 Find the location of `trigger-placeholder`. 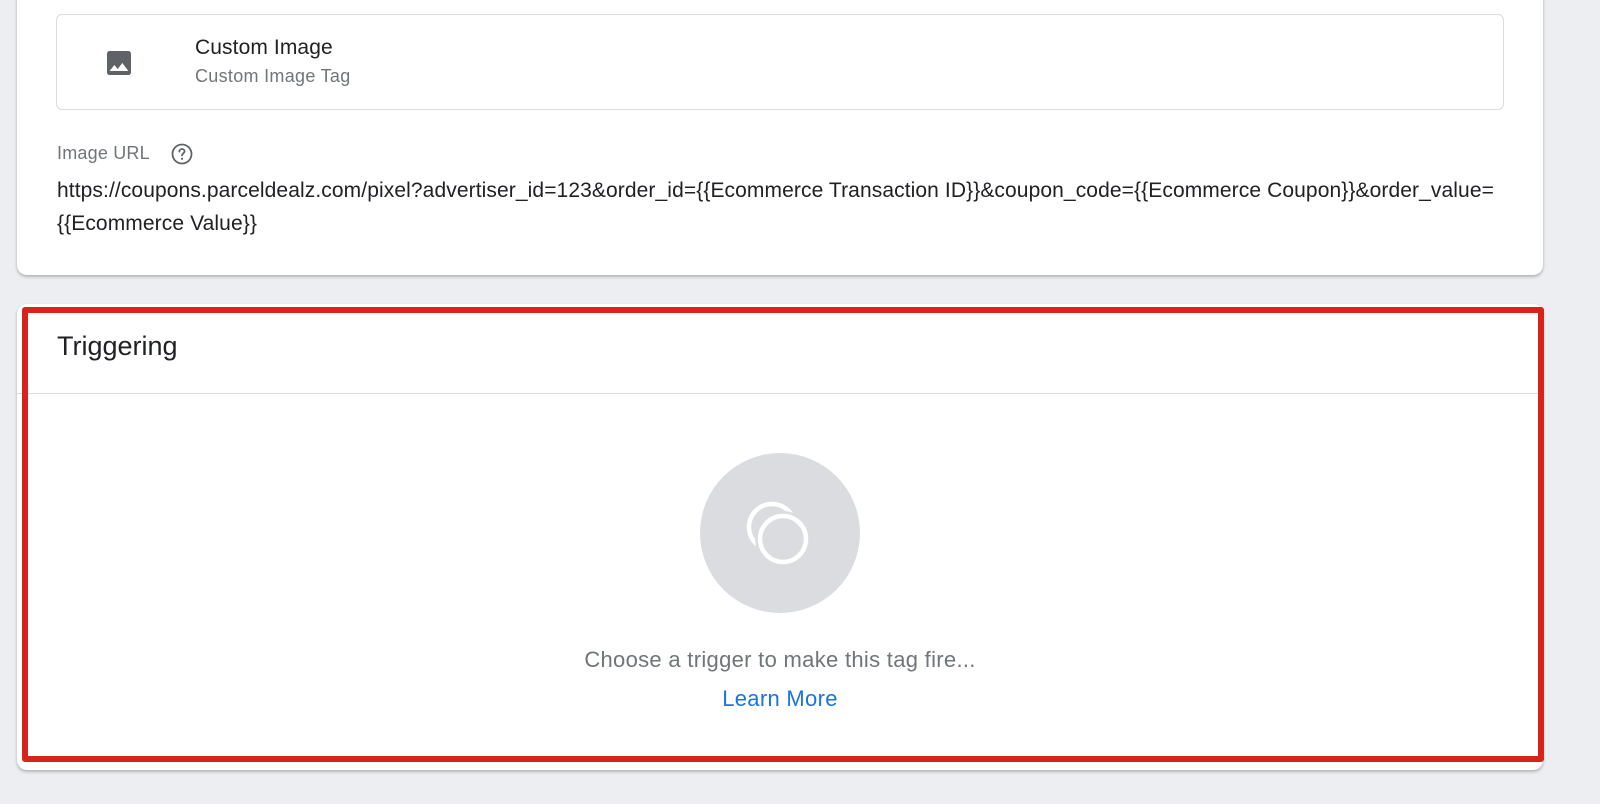

trigger-placeholder is located at coordinates (780, 533).